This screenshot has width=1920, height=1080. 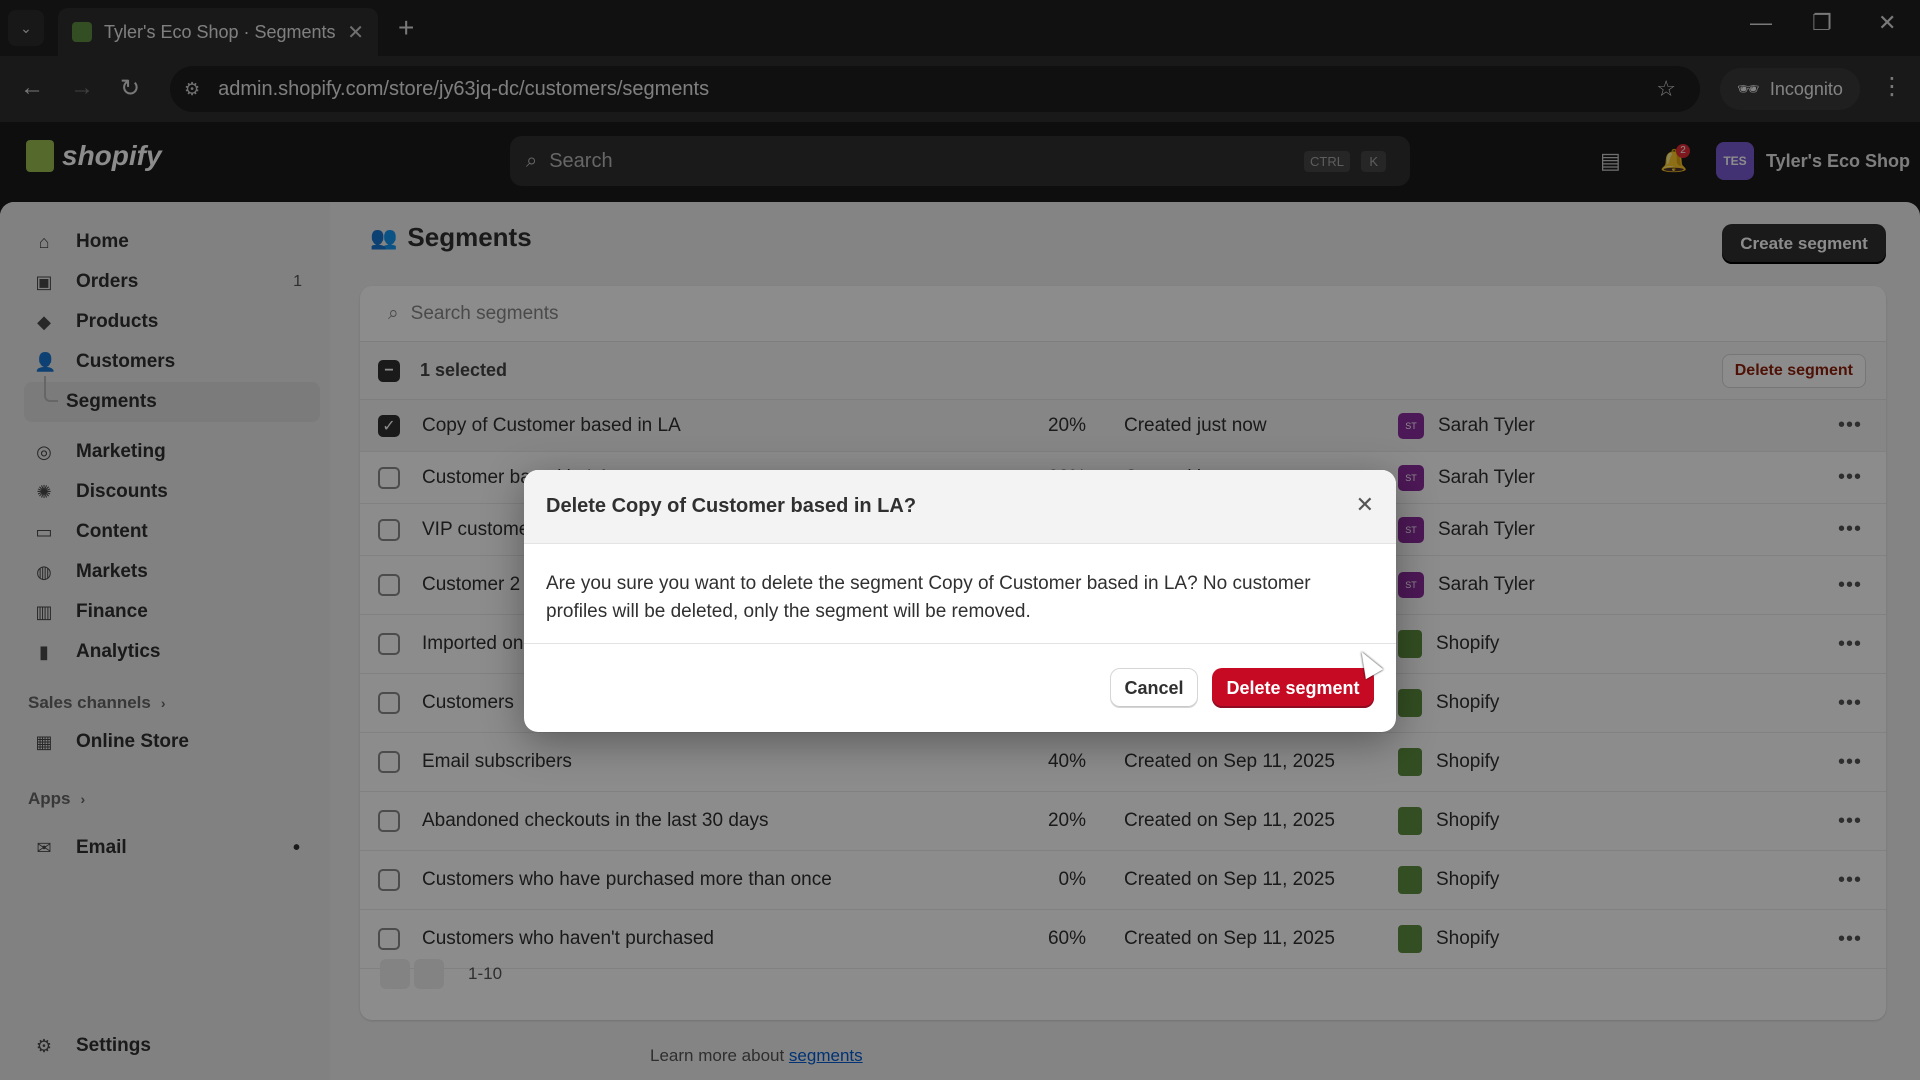 What do you see at coordinates (960, 688) in the screenshot?
I see `dialog-footer: Cancel Delete segment` at bounding box center [960, 688].